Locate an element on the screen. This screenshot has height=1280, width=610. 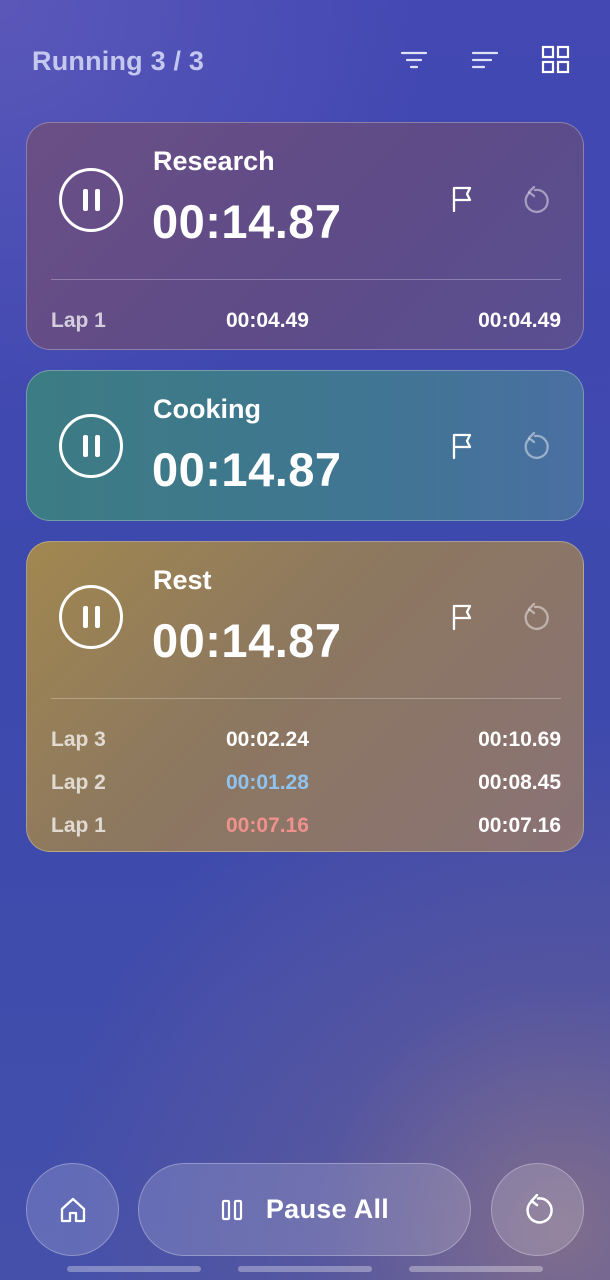
lap-total: 00:07.16 is located at coordinates (519, 825).